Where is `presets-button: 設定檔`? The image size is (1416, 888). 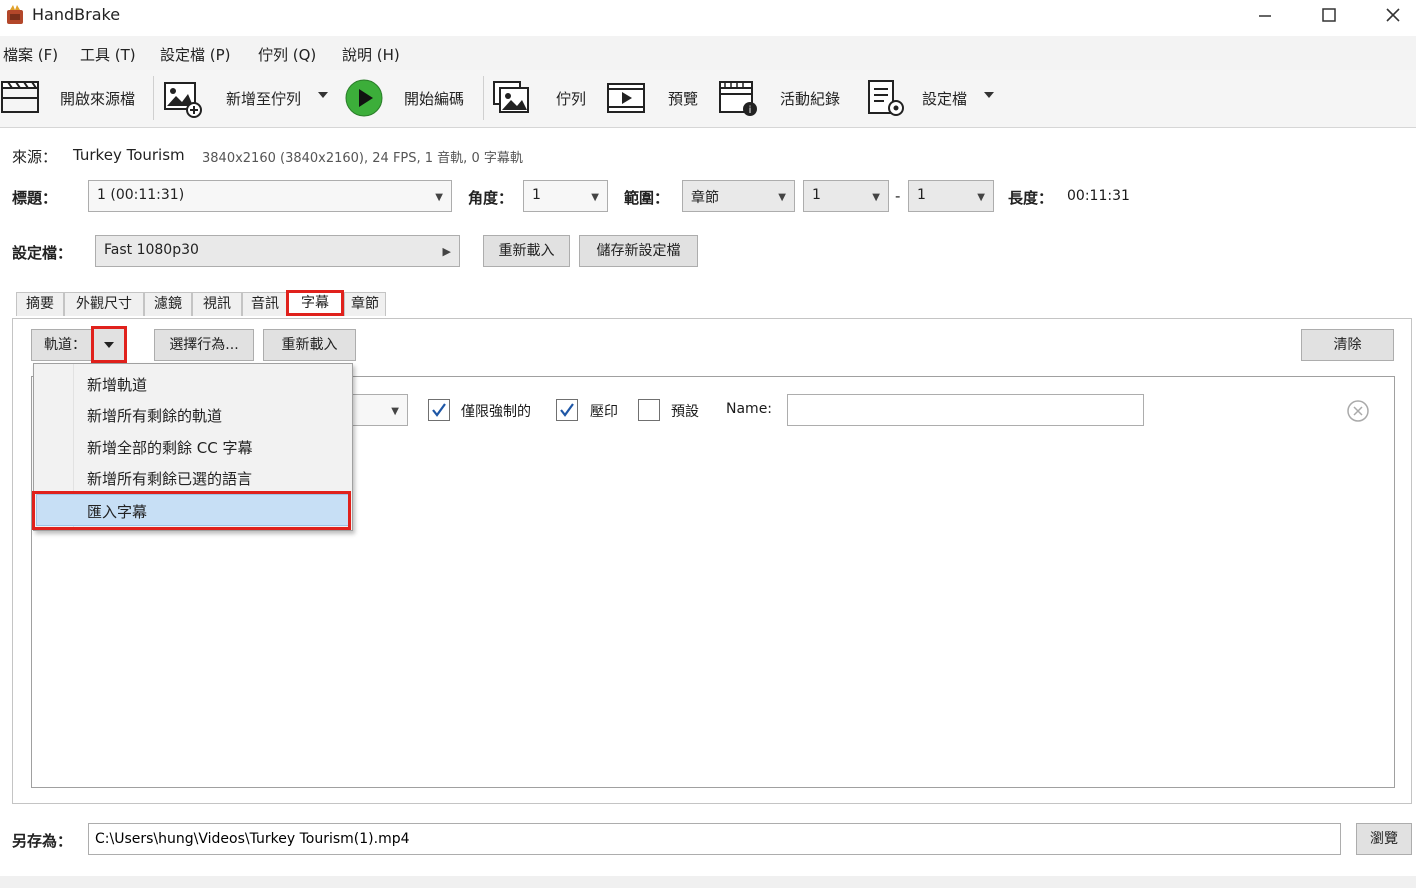
presets-button: 設定檔 is located at coordinates (934, 99).